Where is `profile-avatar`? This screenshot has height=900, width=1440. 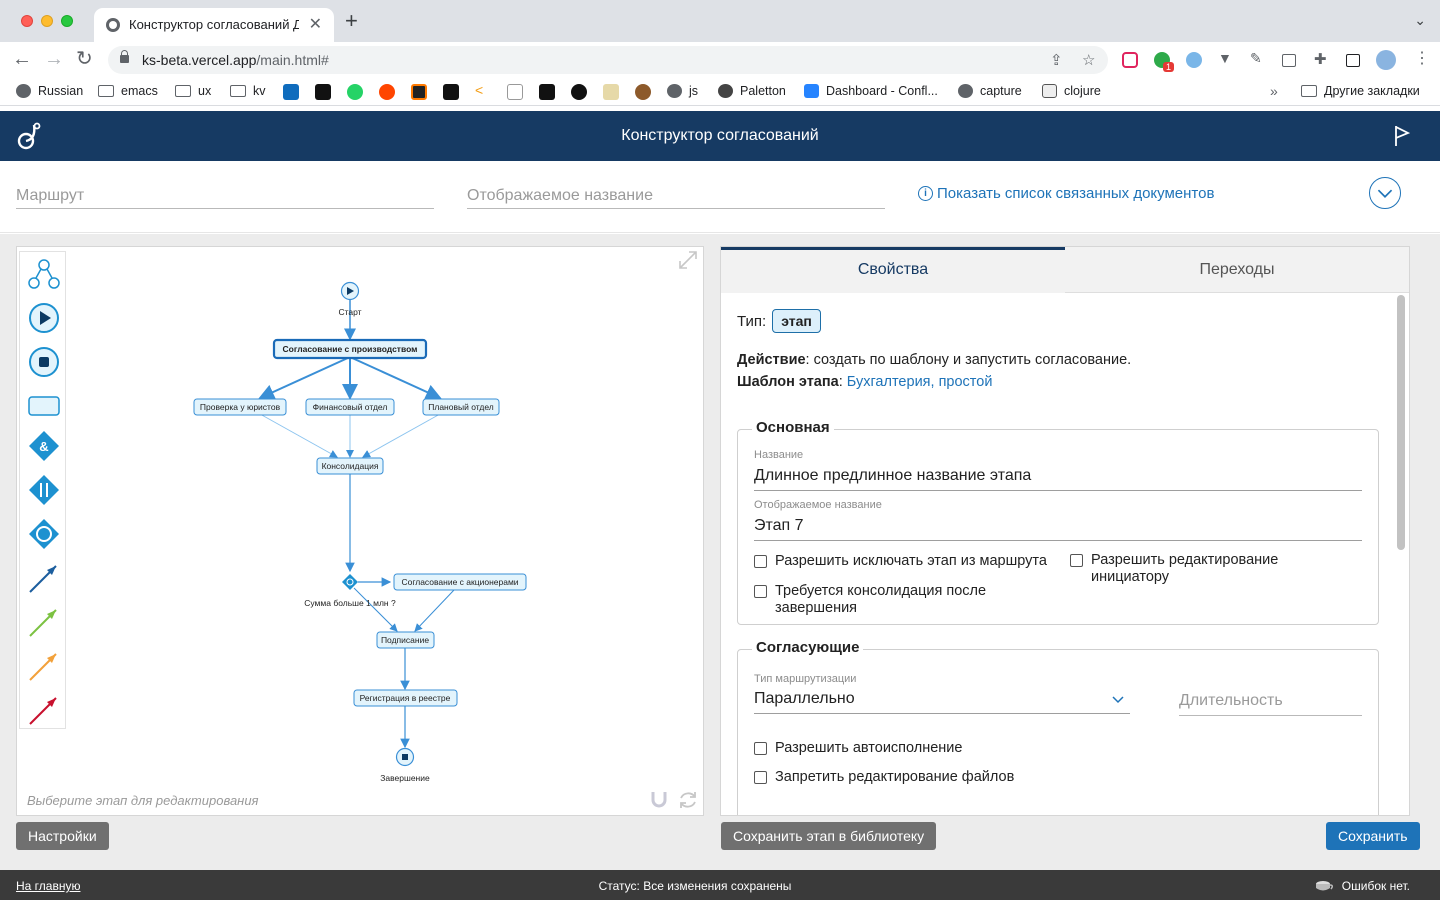 profile-avatar is located at coordinates (1386, 60).